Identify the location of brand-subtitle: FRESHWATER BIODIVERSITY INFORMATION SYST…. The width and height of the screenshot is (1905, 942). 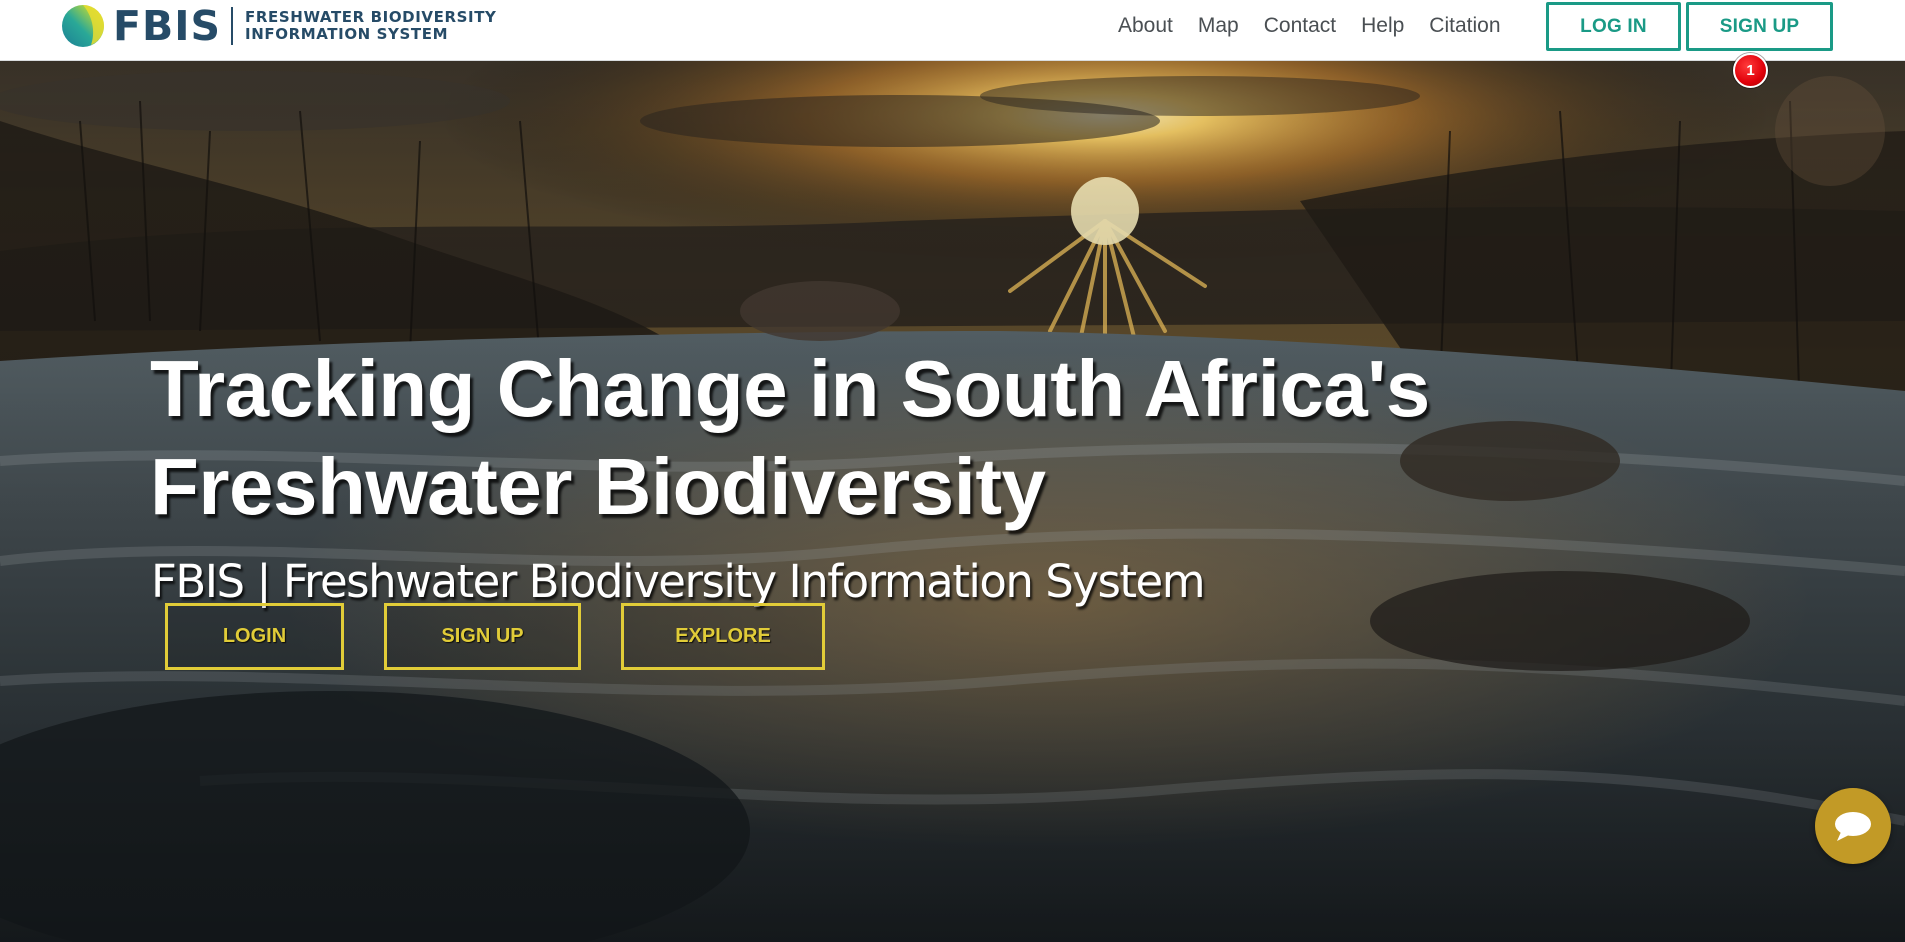
(370, 26).